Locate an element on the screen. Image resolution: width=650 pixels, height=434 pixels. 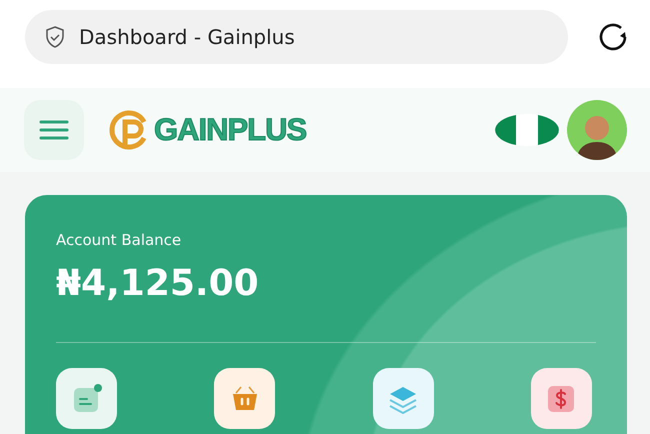
menu-button is located at coordinates (54, 130).